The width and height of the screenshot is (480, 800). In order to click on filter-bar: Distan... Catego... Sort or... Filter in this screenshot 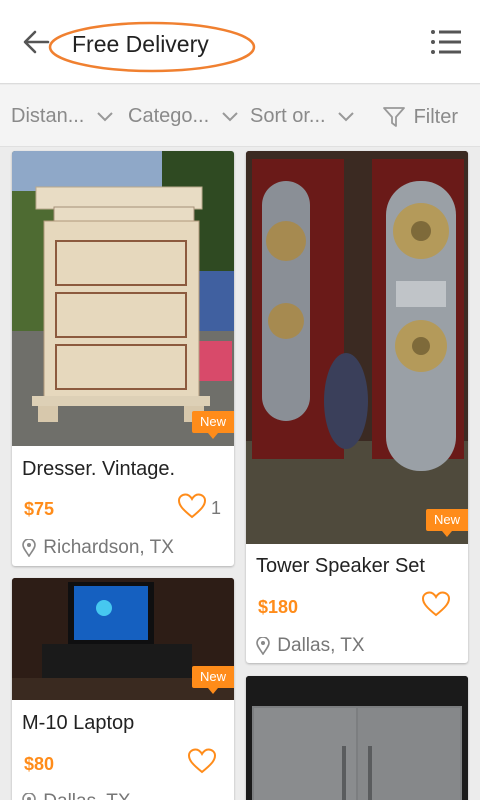, I will do `click(240, 116)`.